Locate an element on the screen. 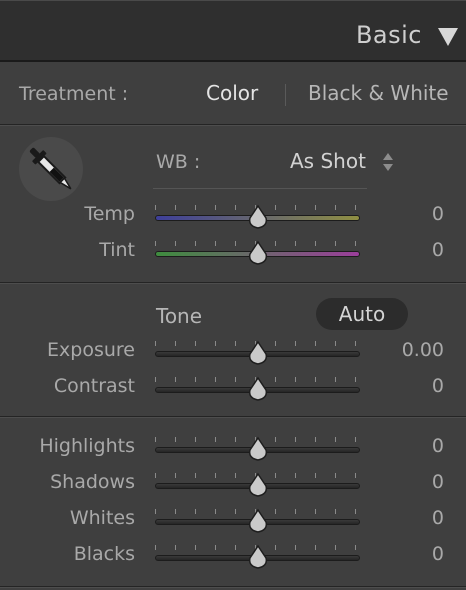 Image resolution: width=466 pixels, height=590 pixels. tint-slider is located at coordinates (257, 253).